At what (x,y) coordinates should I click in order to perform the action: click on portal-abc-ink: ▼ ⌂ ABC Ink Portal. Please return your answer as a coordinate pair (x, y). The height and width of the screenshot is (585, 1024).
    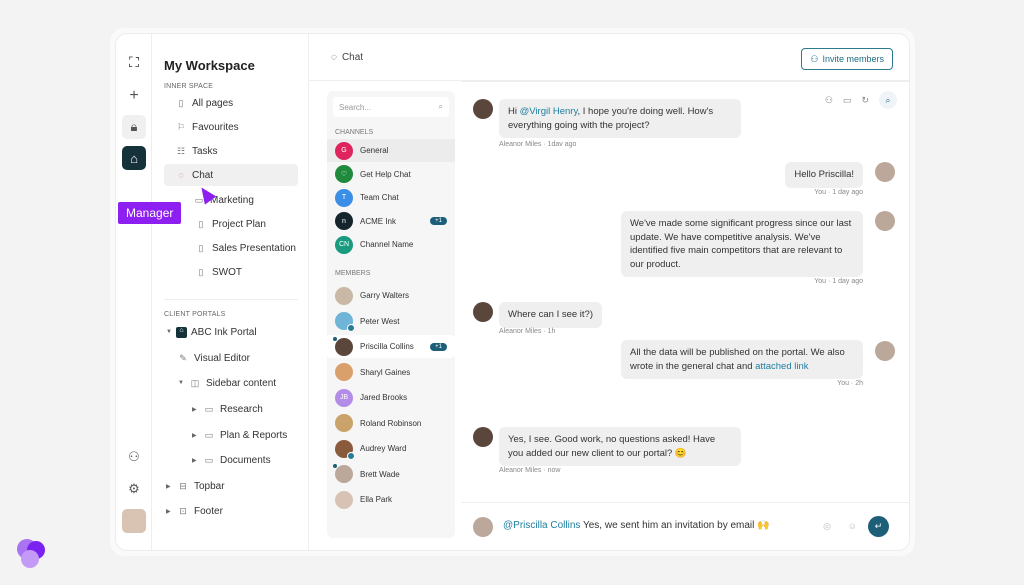
    Looking at the image, I should click on (211, 332).